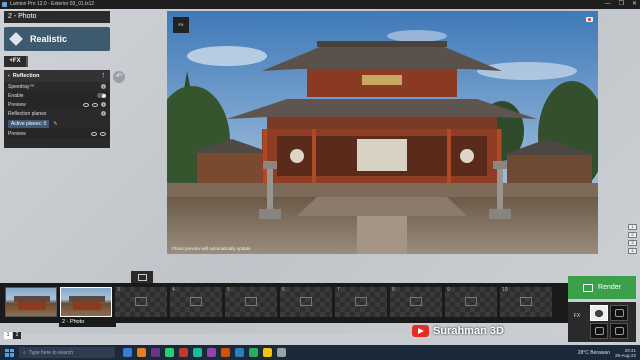  I want to click on movie-mode-button, so click(619, 313).